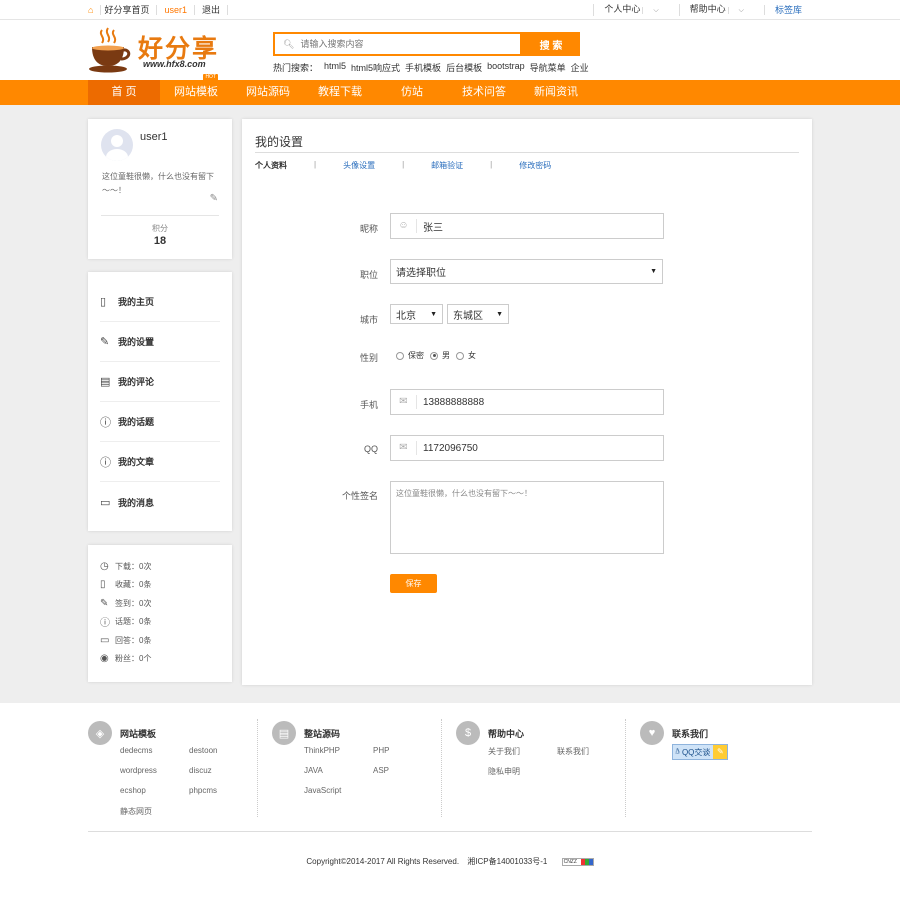 The image size is (900, 911). What do you see at coordinates (322, 734) in the screenshot?
I see `footer-col-title: 整站源码` at bounding box center [322, 734].